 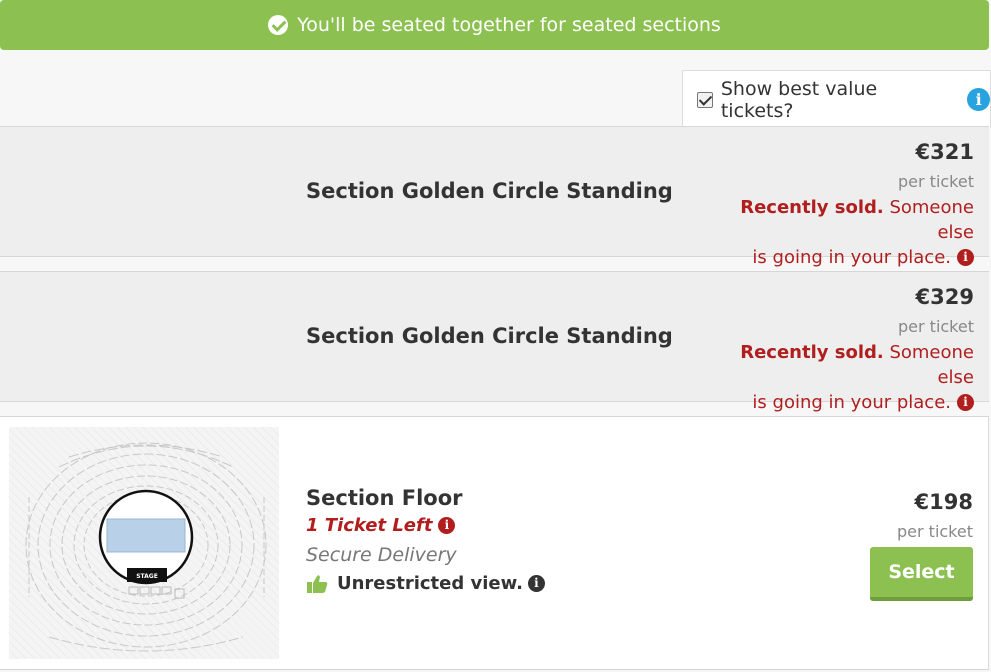 What do you see at coordinates (147, 576) in the screenshot?
I see `stage-label: STAGE` at bounding box center [147, 576].